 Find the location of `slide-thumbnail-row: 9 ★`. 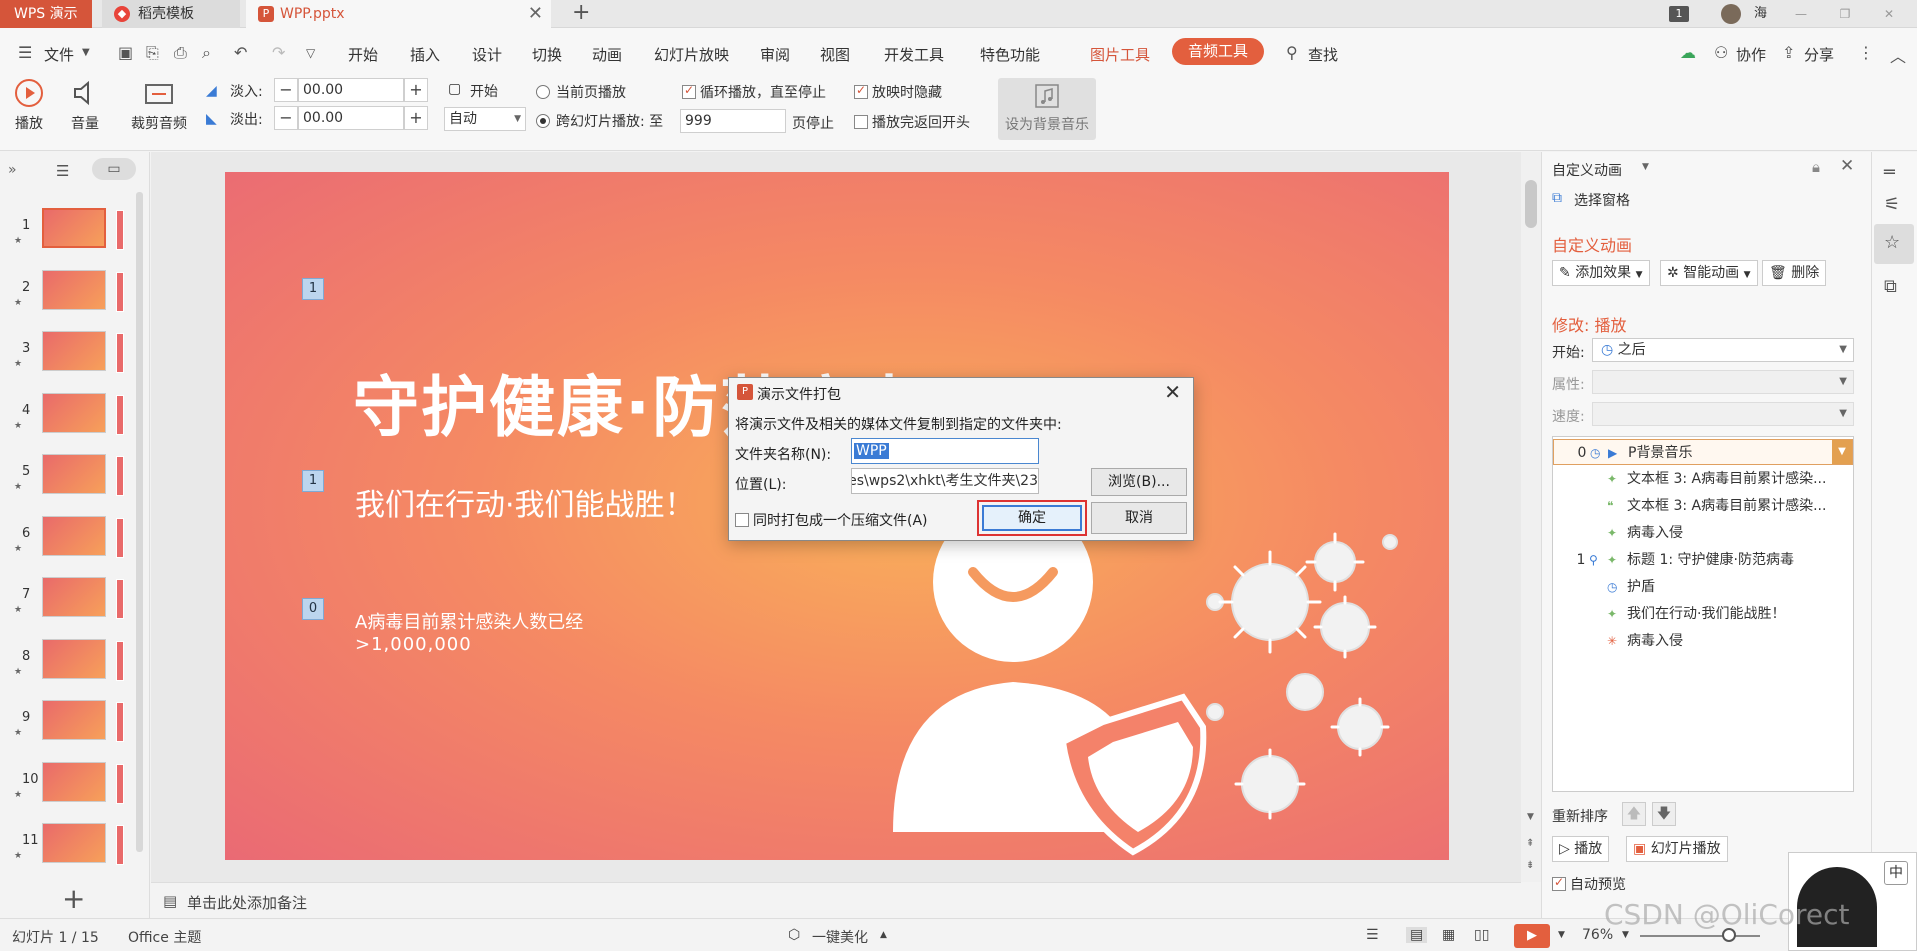

slide-thumbnail-row: 9 ★ is located at coordinates (75, 724).